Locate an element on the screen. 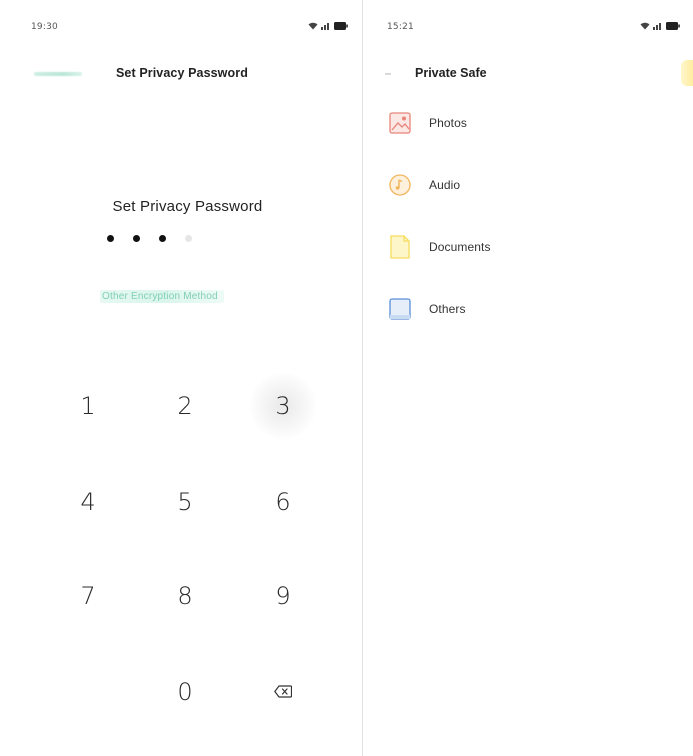 The width and height of the screenshot is (693, 756). pin-indicator is located at coordinates (149, 238).